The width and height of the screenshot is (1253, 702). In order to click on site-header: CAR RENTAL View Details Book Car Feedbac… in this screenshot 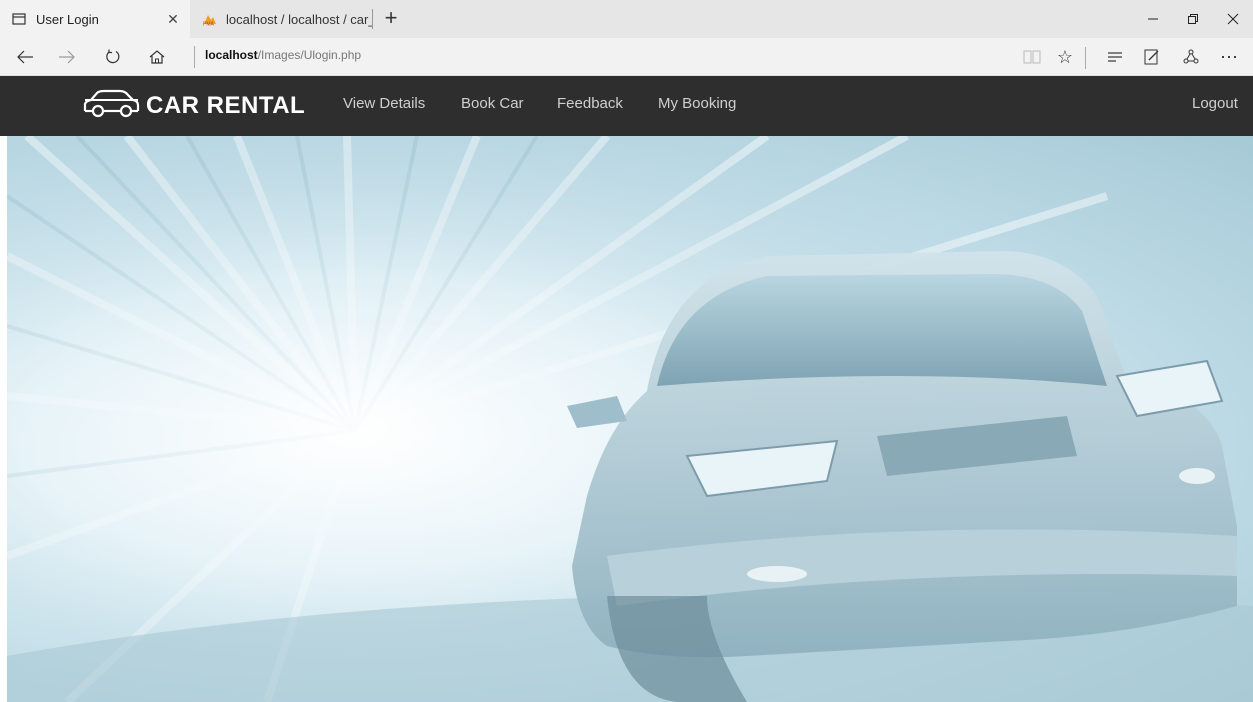, I will do `click(626, 106)`.